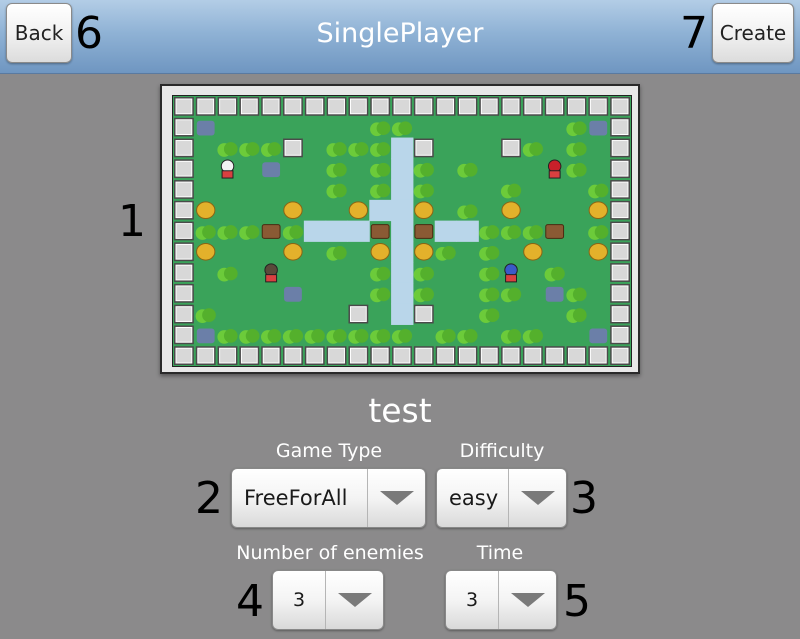 The height and width of the screenshot is (639, 800). I want to click on enemies-spinner: 3, so click(328, 600).